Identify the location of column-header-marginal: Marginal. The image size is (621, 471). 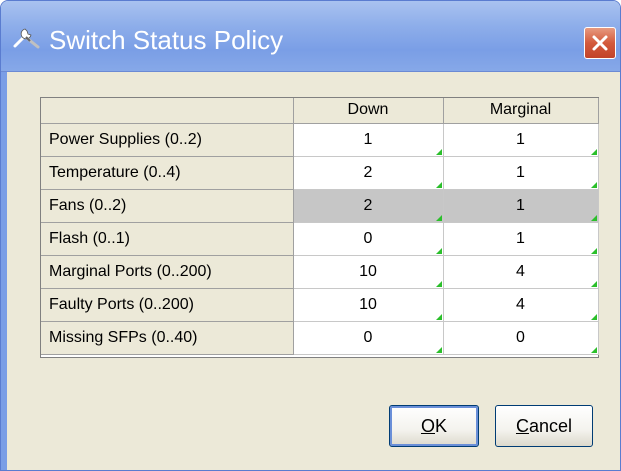
(520, 111).